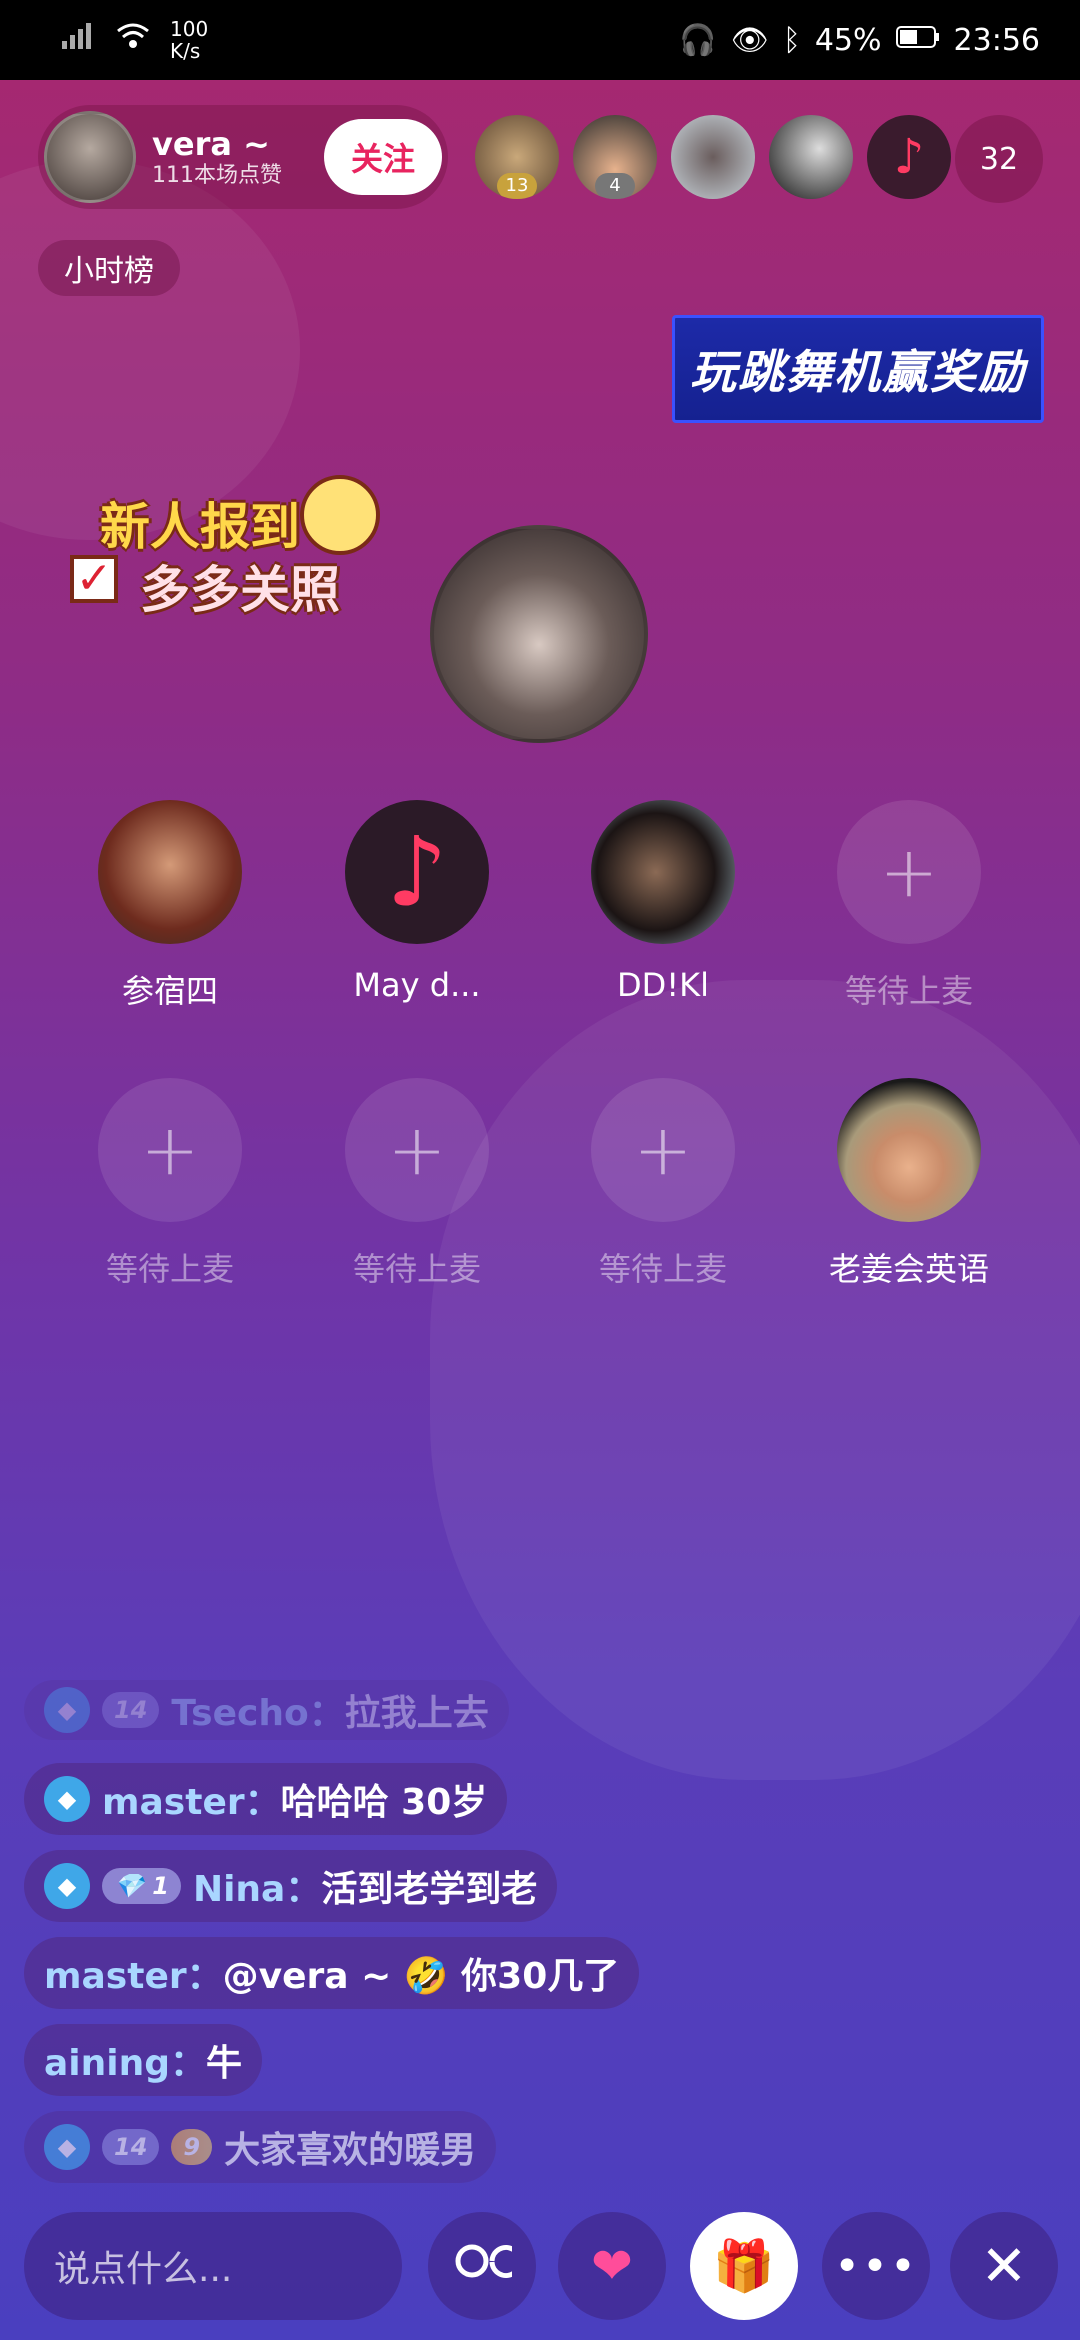 This screenshot has width=1080, height=2340. I want to click on headphones-icon: 🎧, so click(698, 40).